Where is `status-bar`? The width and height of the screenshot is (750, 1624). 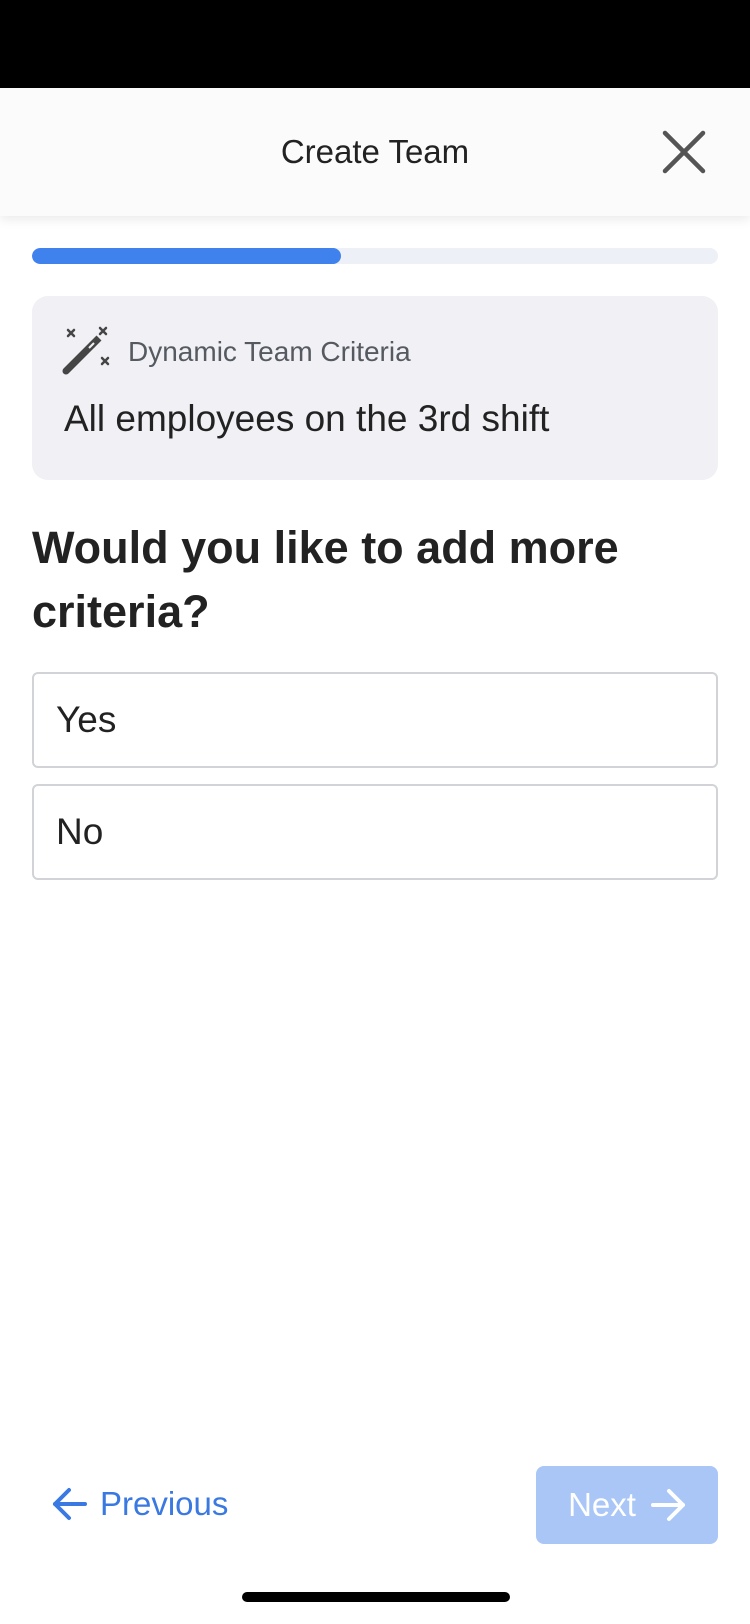
status-bar is located at coordinates (375, 44).